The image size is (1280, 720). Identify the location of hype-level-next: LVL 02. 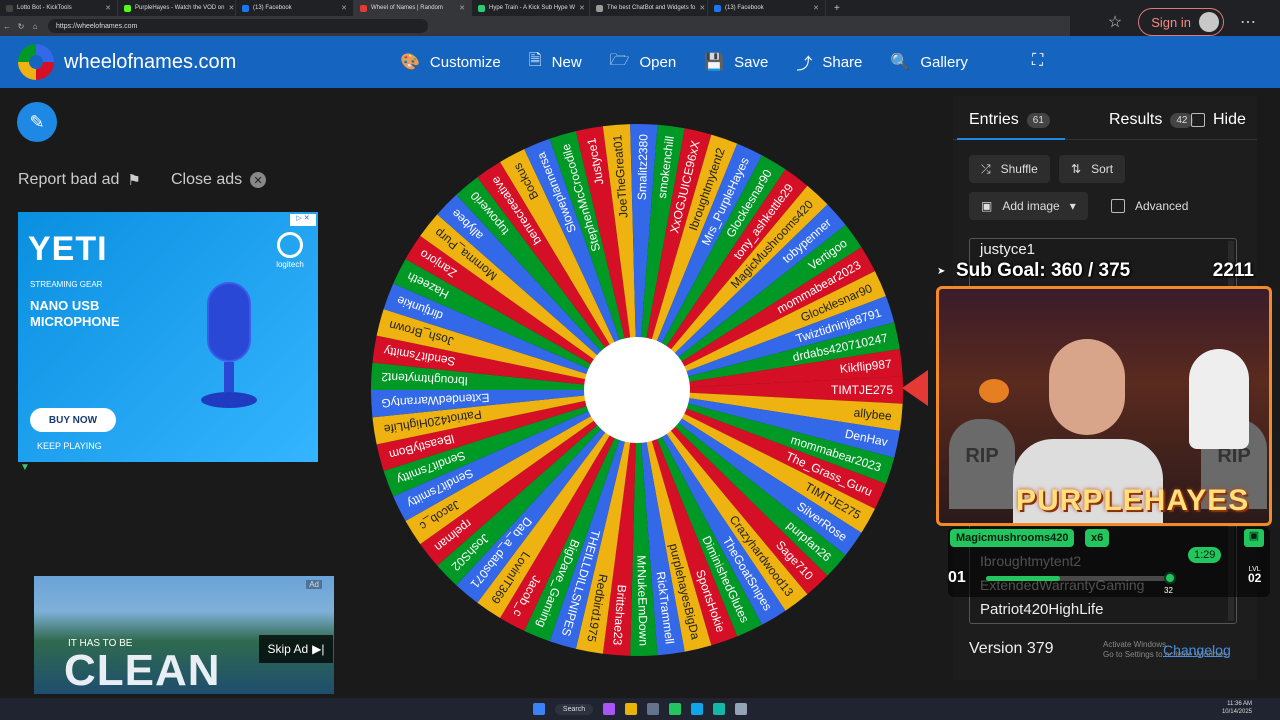
(1254, 575).